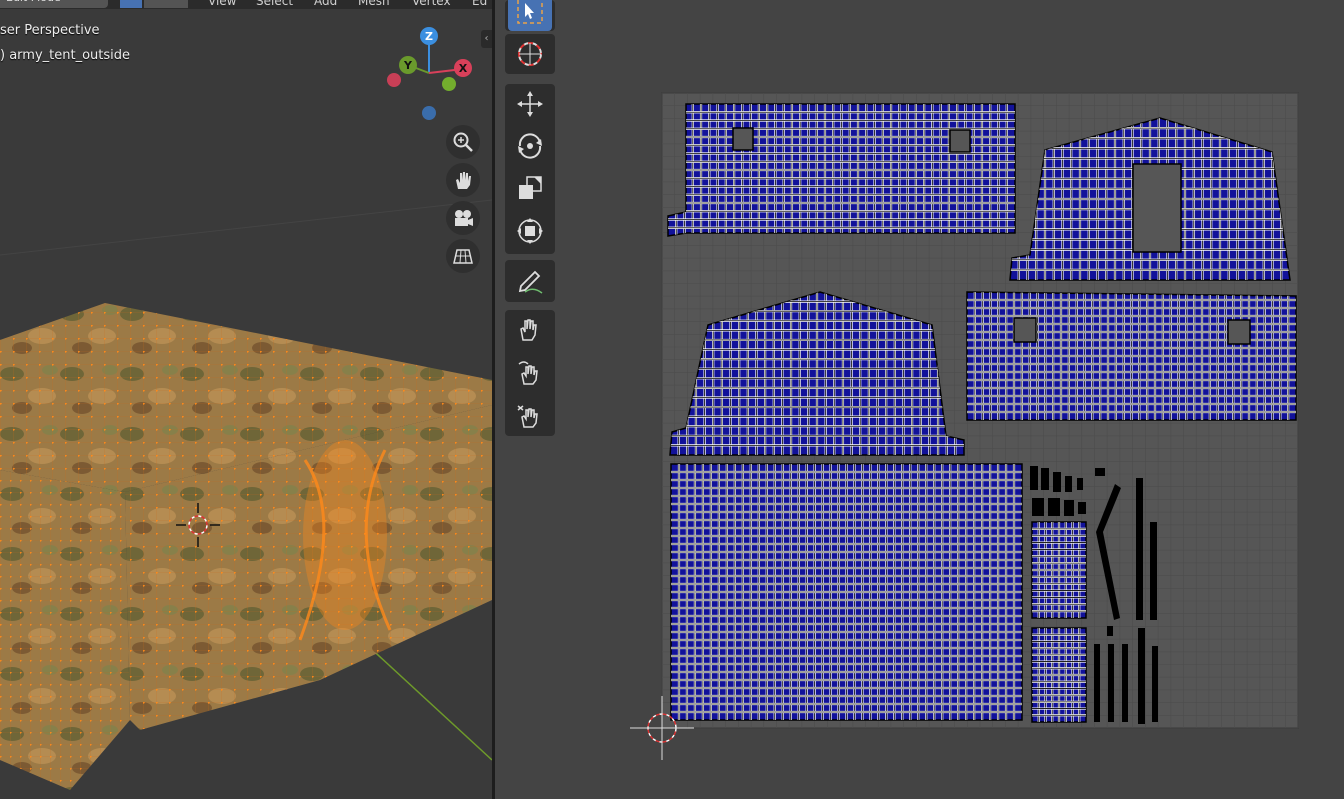  I want to click on cursor-icon, so click(530, 54).